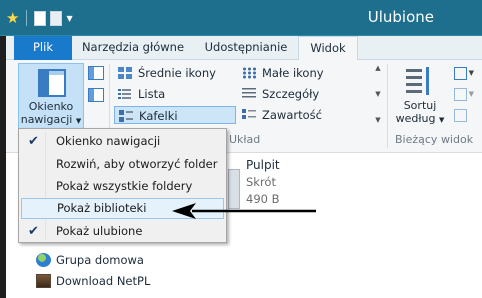  Describe the element at coordinates (244, 211) in the screenshot. I see `annotation-arrow` at that location.